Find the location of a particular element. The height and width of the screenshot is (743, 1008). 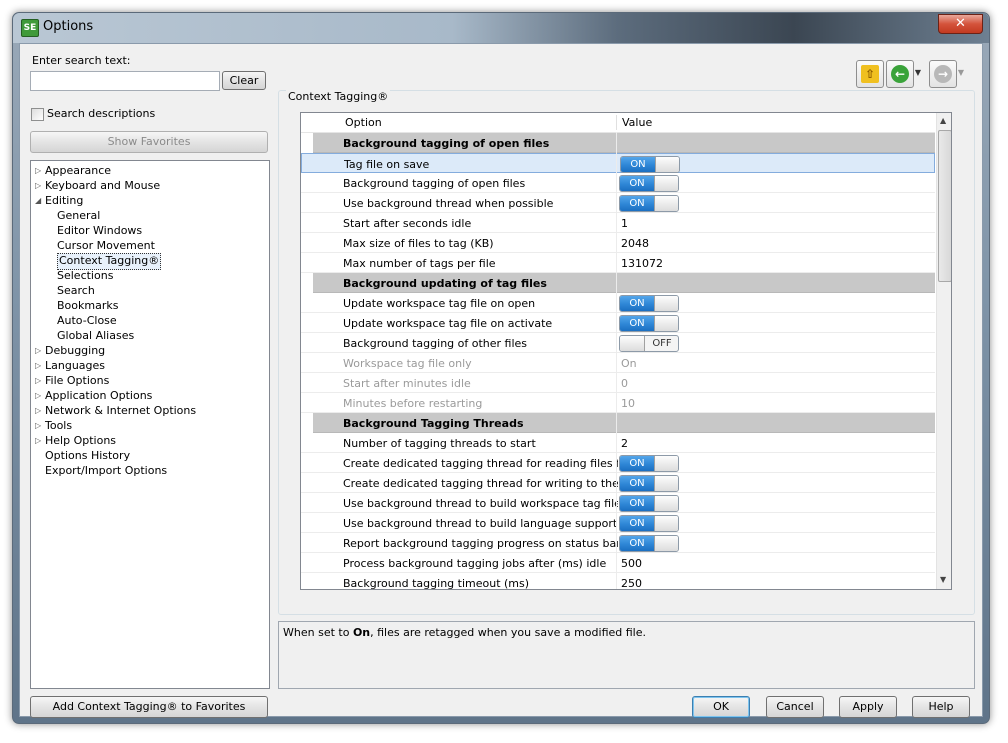

up-button: ⇧ is located at coordinates (870, 74).